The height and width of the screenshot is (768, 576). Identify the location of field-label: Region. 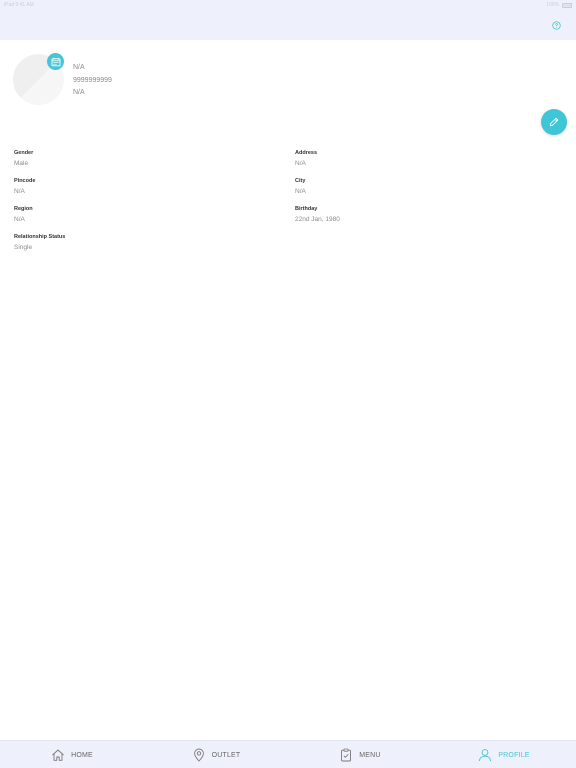
(23, 209).